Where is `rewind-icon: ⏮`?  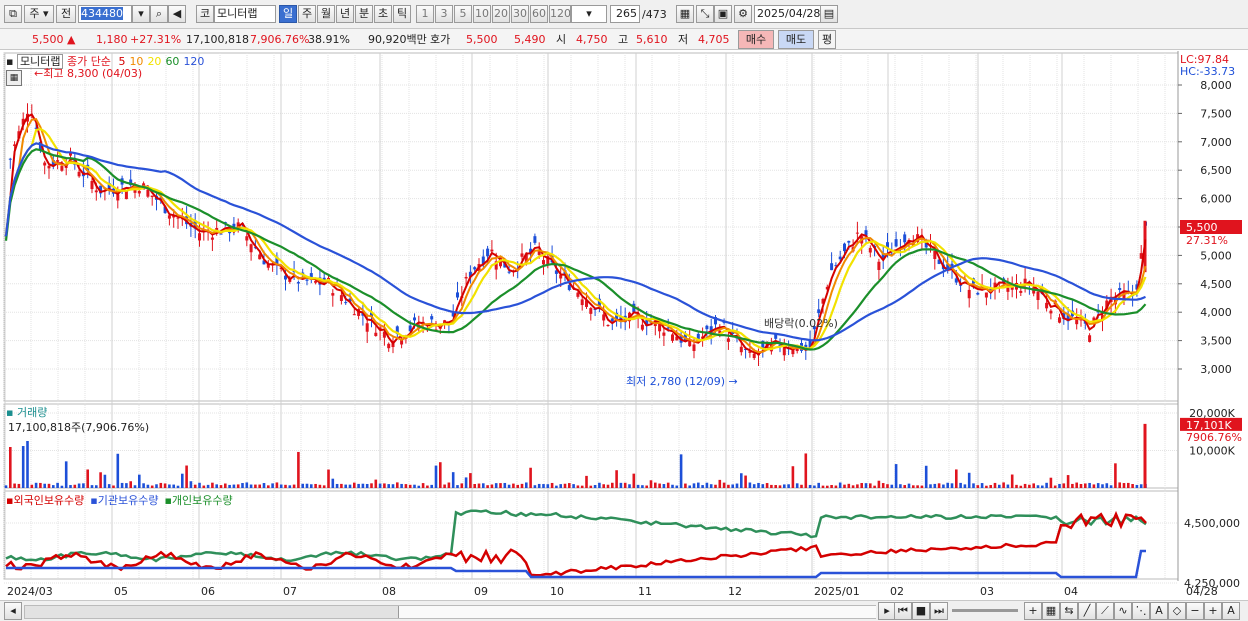
rewind-icon: ⏮ is located at coordinates (903, 611).